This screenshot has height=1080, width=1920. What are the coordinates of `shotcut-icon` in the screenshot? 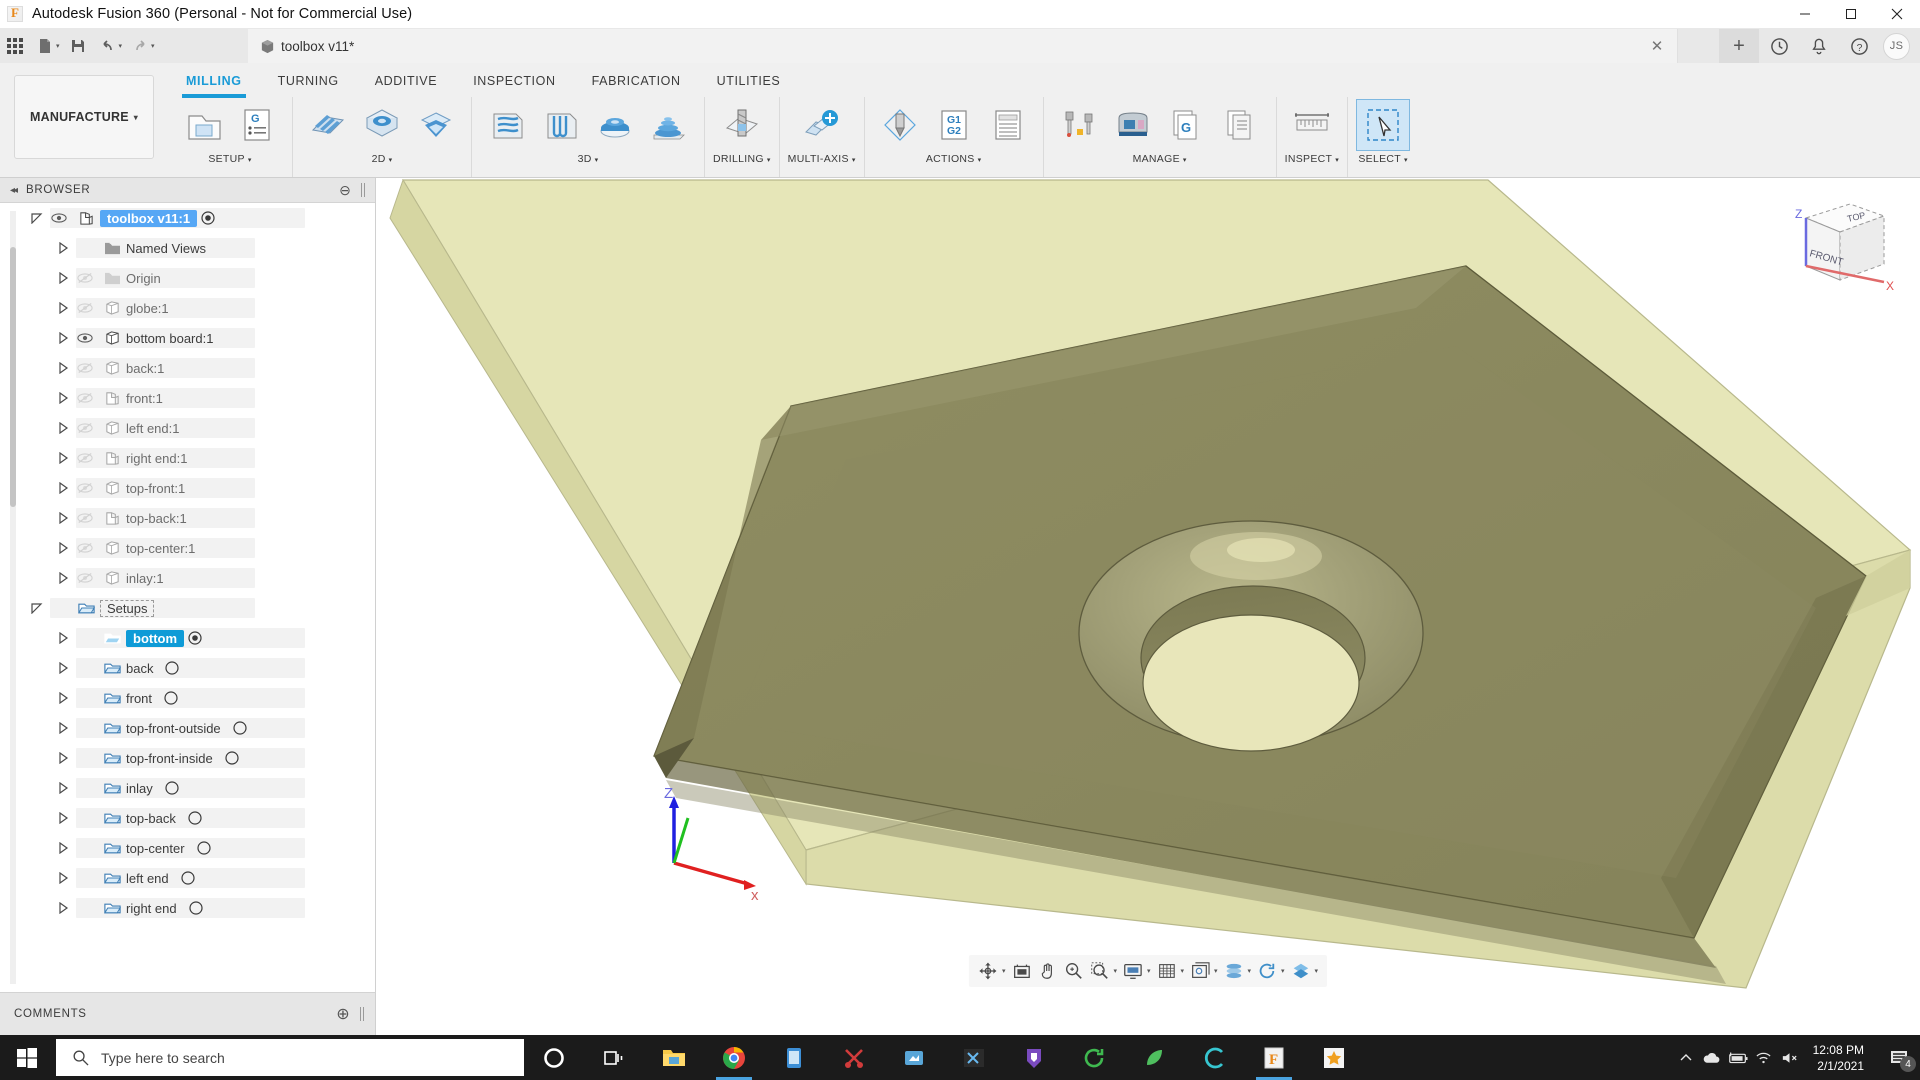 It's located at (854, 1057).